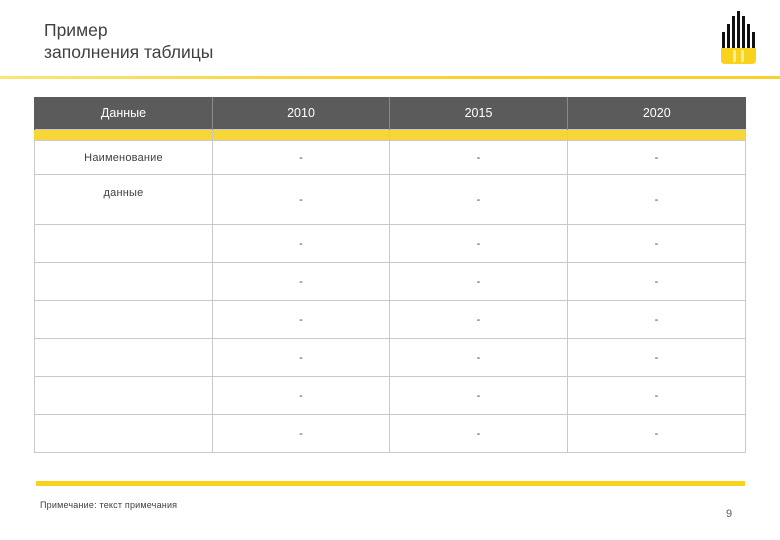  What do you see at coordinates (478, 113) in the screenshot?
I see `column-header-2015: 2015` at bounding box center [478, 113].